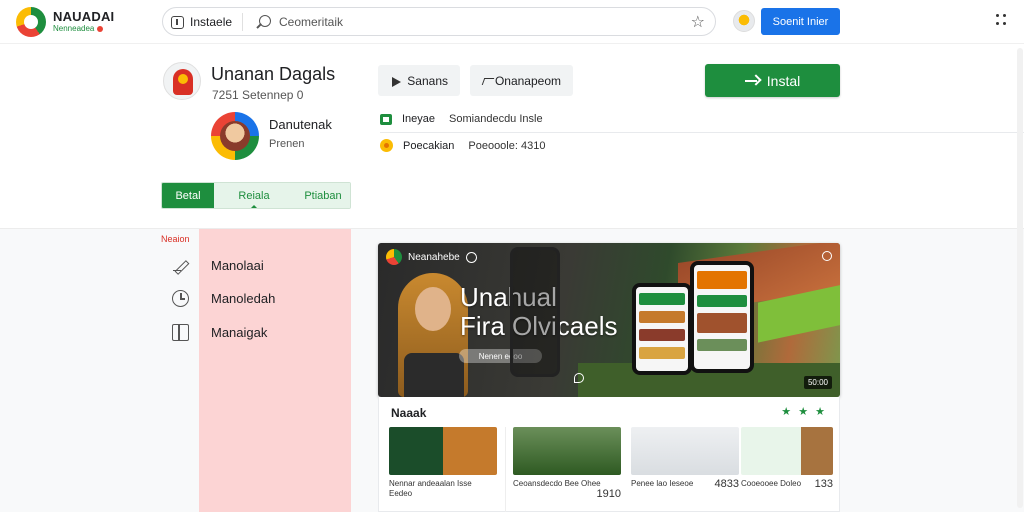 The height and width of the screenshot is (512, 1024). Describe the element at coordinates (827, 256) in the screenshot. I see `banner-search-icon` at that location.